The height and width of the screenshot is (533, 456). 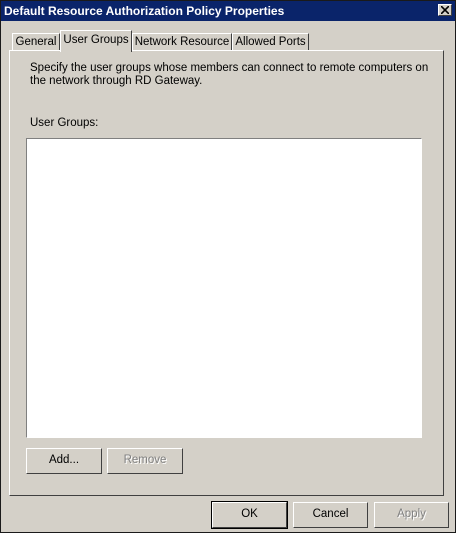 What do you see at coordinates (36, 42) in the screenshot?
I see `tab-general: General` at bounding box center [36, 42].